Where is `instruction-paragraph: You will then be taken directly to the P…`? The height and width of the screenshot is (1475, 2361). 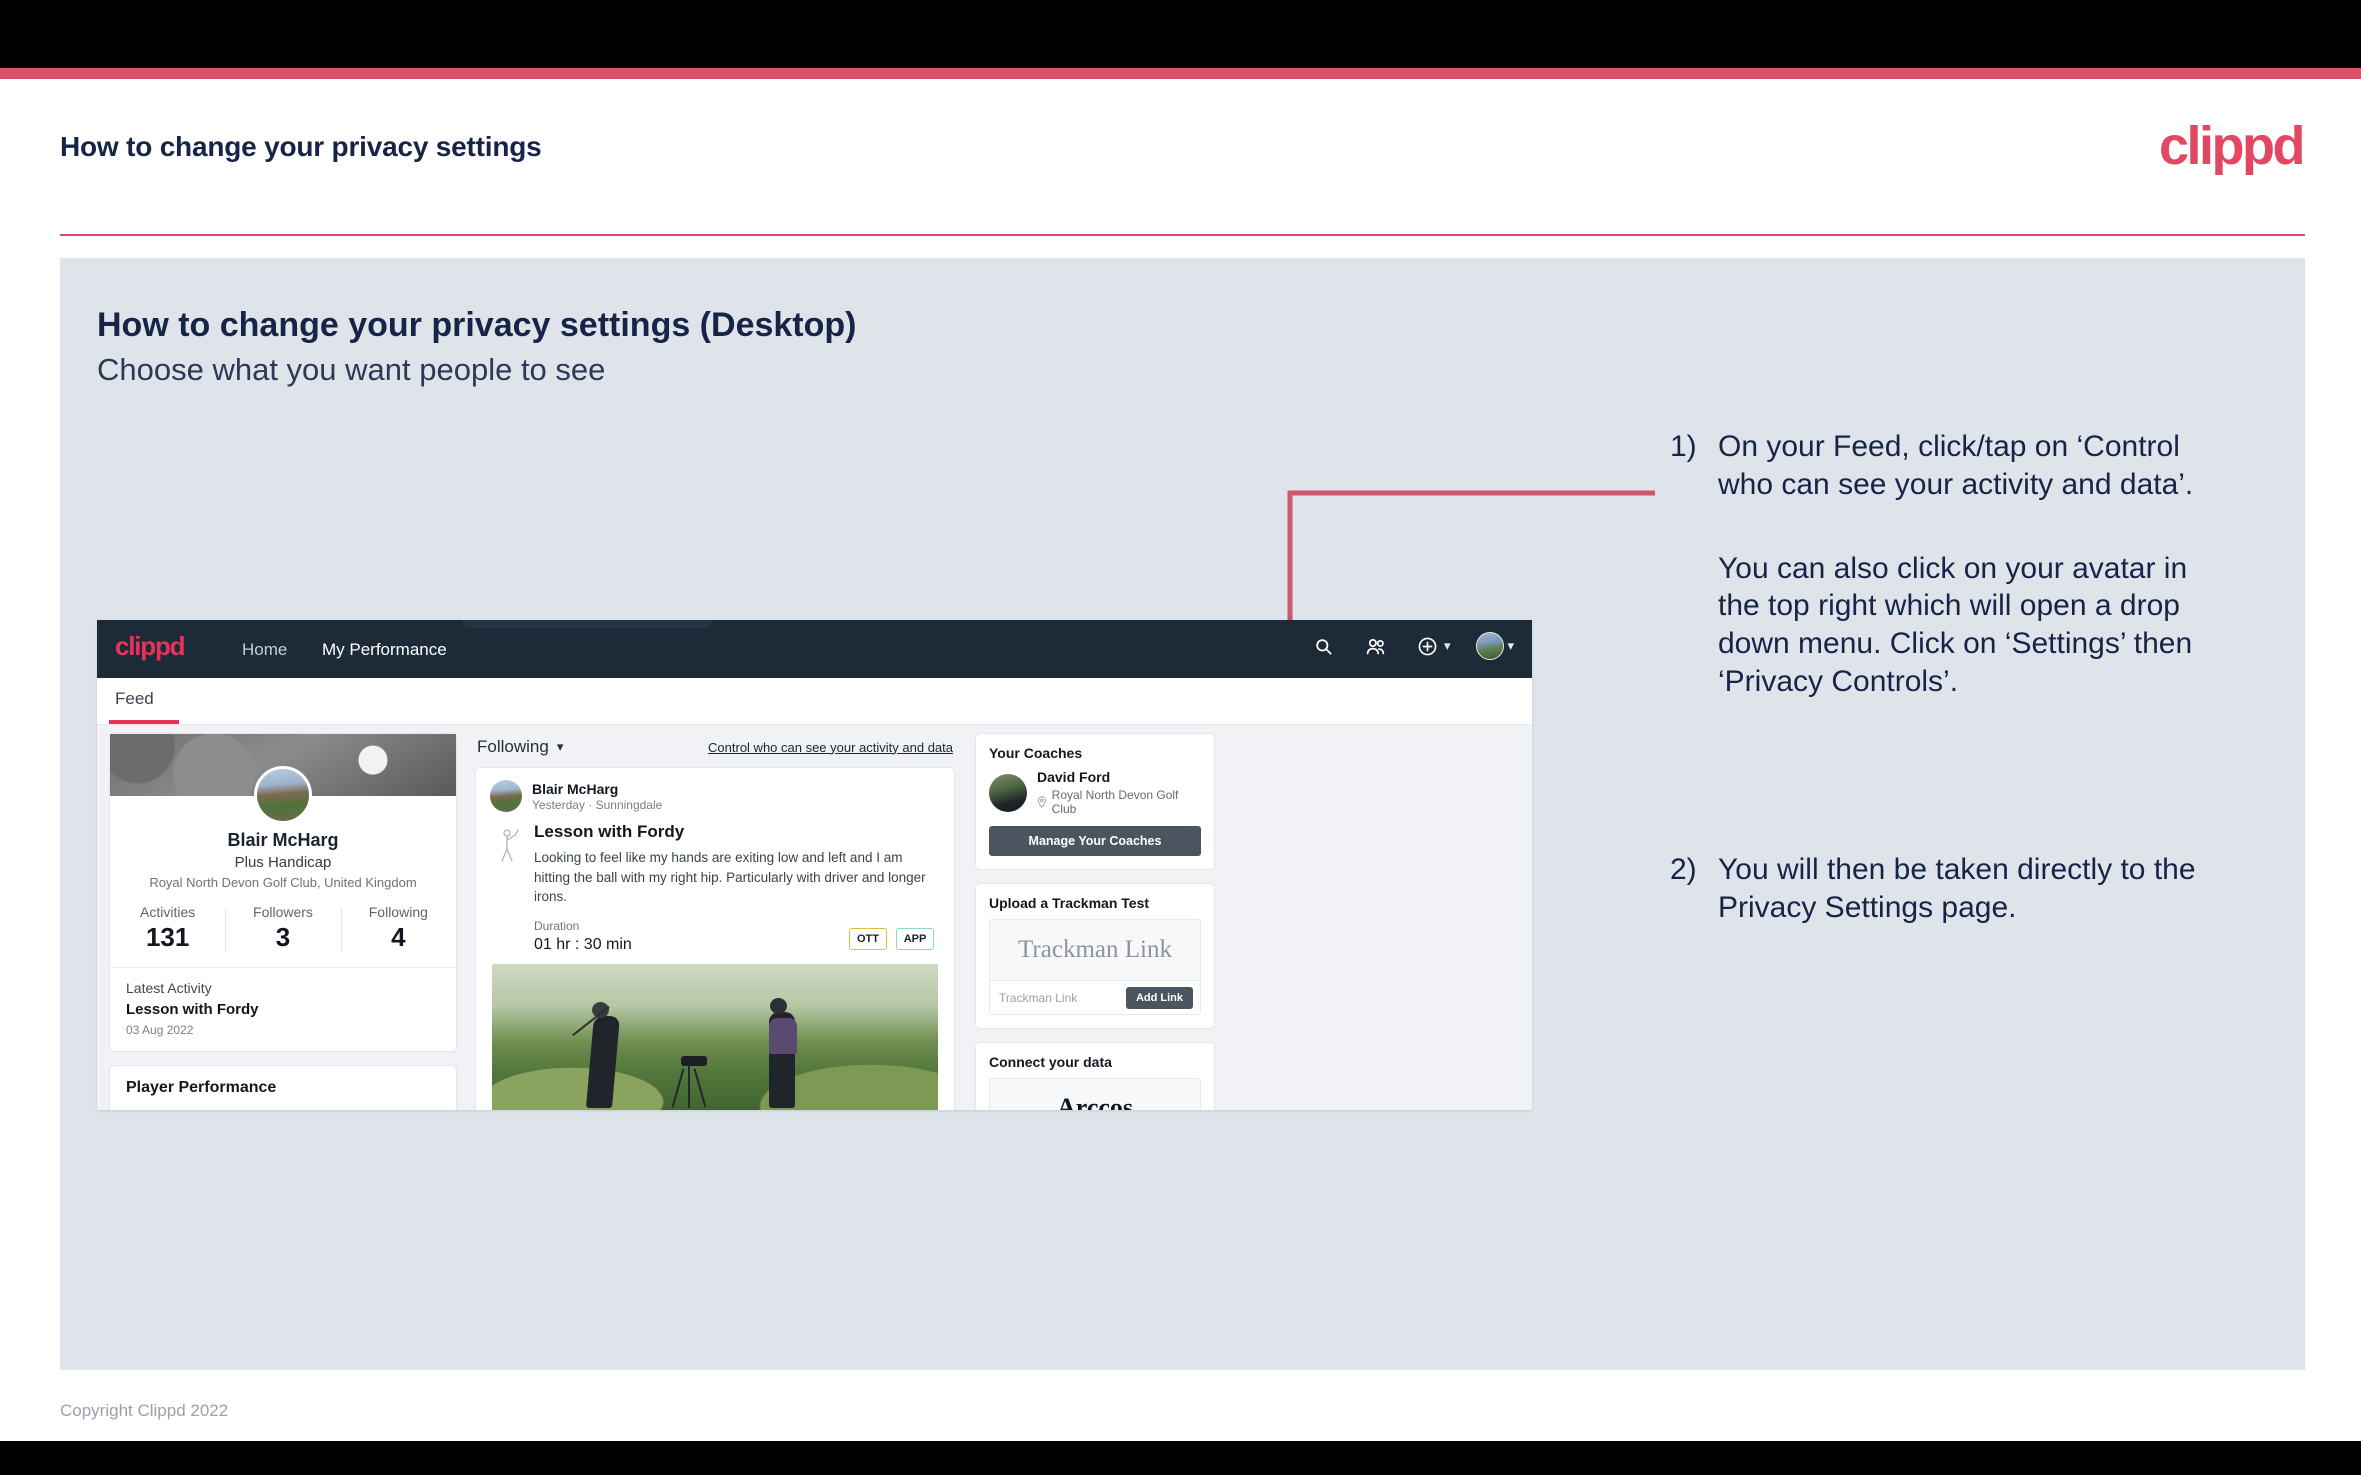 instruction-paragraph: You will then be taken directly to the P… is located at coordinates (1957, 888).